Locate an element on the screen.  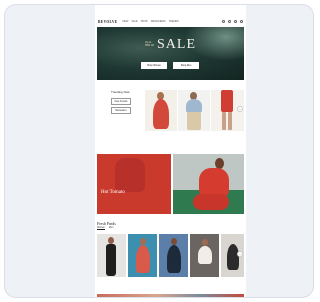
store-logo: REVOLVE is located at coordinates (107, 22).